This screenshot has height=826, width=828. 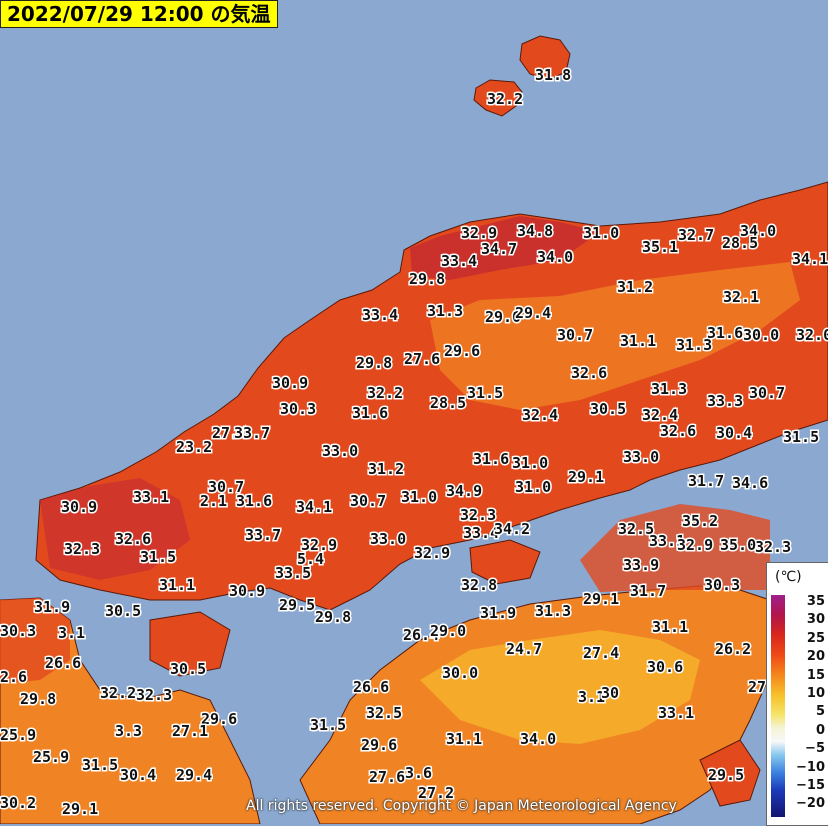 I want to click on temperature-reading: 34.9, so click(x=464, y=491).